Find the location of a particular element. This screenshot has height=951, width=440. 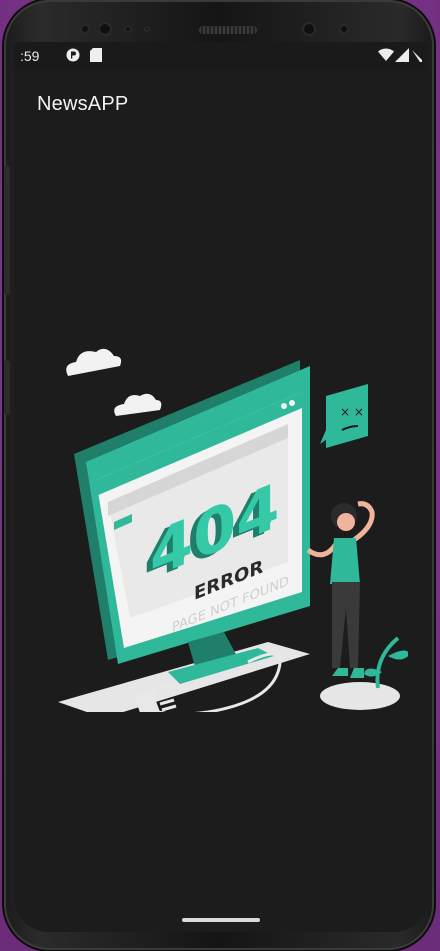

earpiece-speaker is located at coordinates (228, 30).